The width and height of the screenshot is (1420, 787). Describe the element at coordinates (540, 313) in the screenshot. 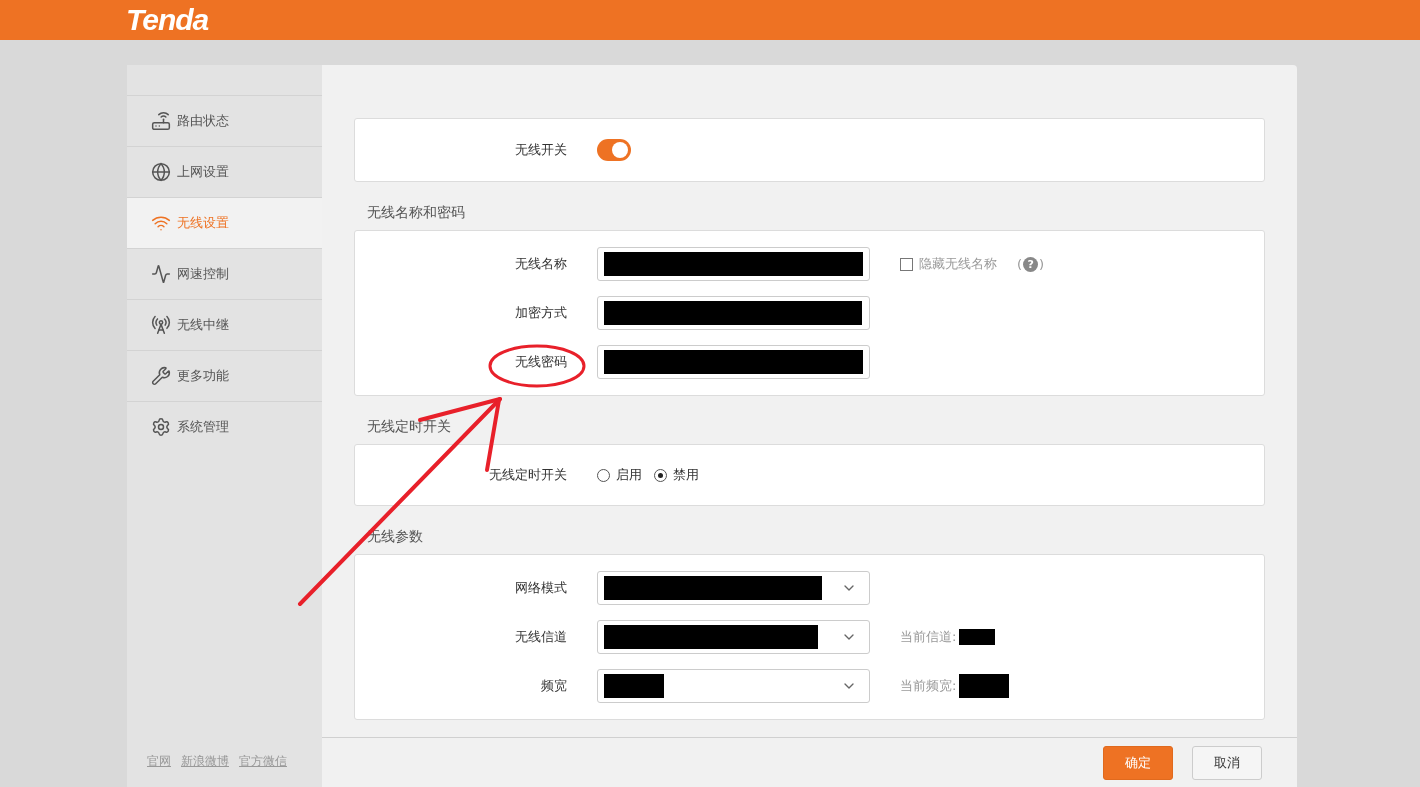

I see `field-label: 加密方式` at that location.